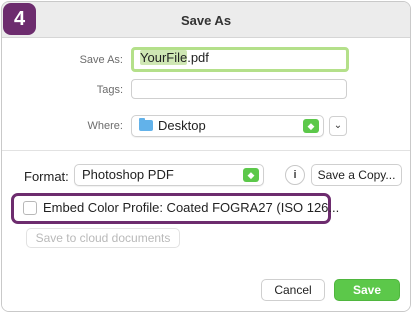 This screenshot has width=413, height=314. I want to click on expand-chevron-button: ⌄, so click(338, 126).